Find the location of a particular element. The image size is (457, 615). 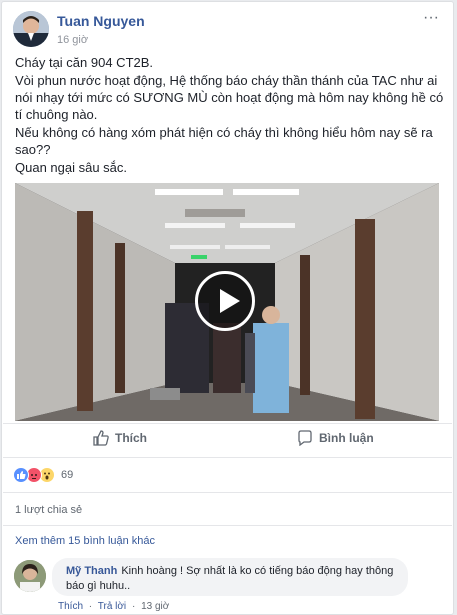

commenter-name: Mỹ Thanh is located at coordinates (91, 571).